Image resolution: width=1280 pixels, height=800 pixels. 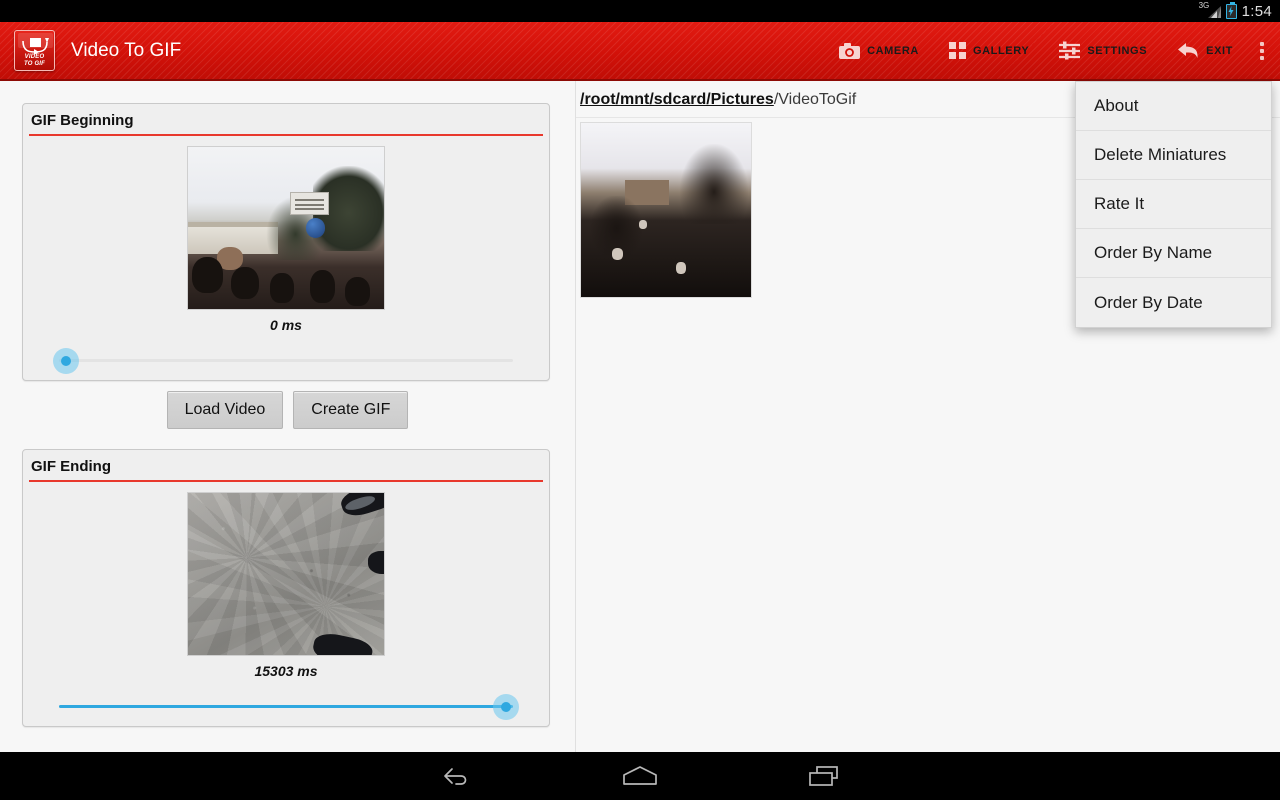 I want to click on gif-ending-time: 15303 ms, so click(x=286, y=671).